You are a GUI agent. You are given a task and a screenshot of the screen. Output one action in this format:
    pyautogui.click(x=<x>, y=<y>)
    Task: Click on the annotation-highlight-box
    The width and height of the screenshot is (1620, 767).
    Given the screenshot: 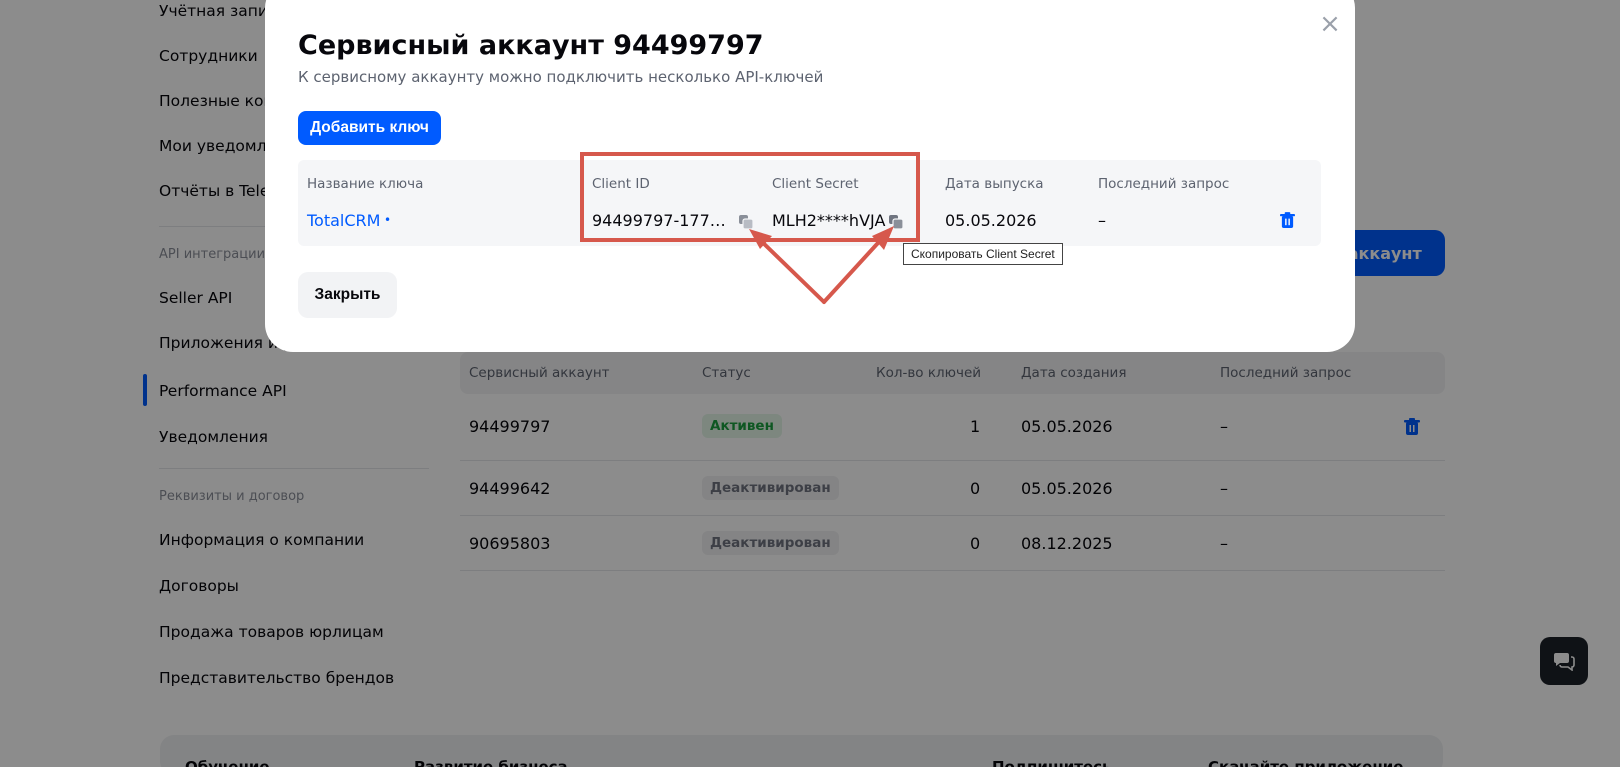 What is the action you would take?
    pyautogui.click(x=750, y=197)
    